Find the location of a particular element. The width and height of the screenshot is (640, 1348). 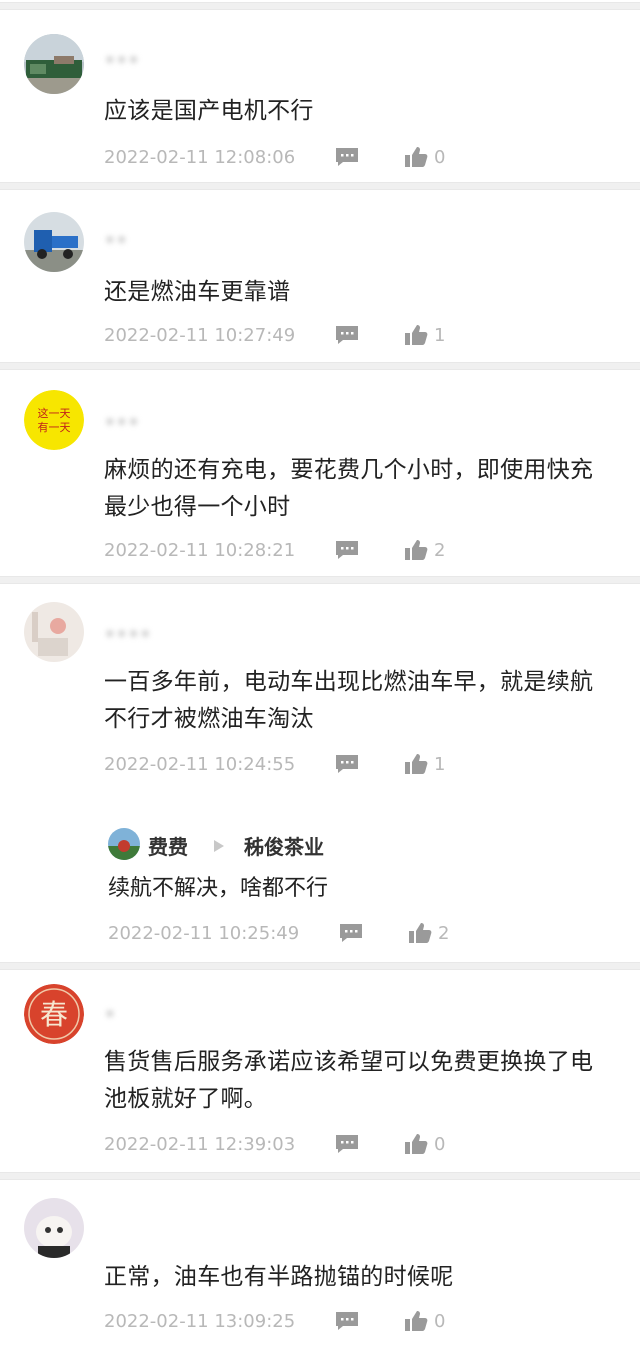

comment-meta: 2022-02-11 10:27:49 1 is located at coordinates (274, 335).